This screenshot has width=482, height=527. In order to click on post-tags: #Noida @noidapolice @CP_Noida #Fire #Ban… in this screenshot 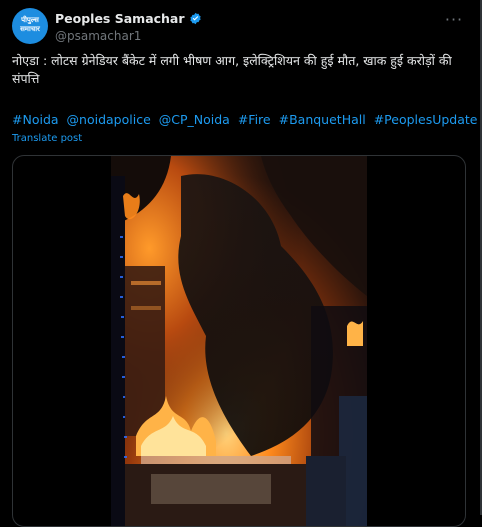, I will do `click(246, 120)`.